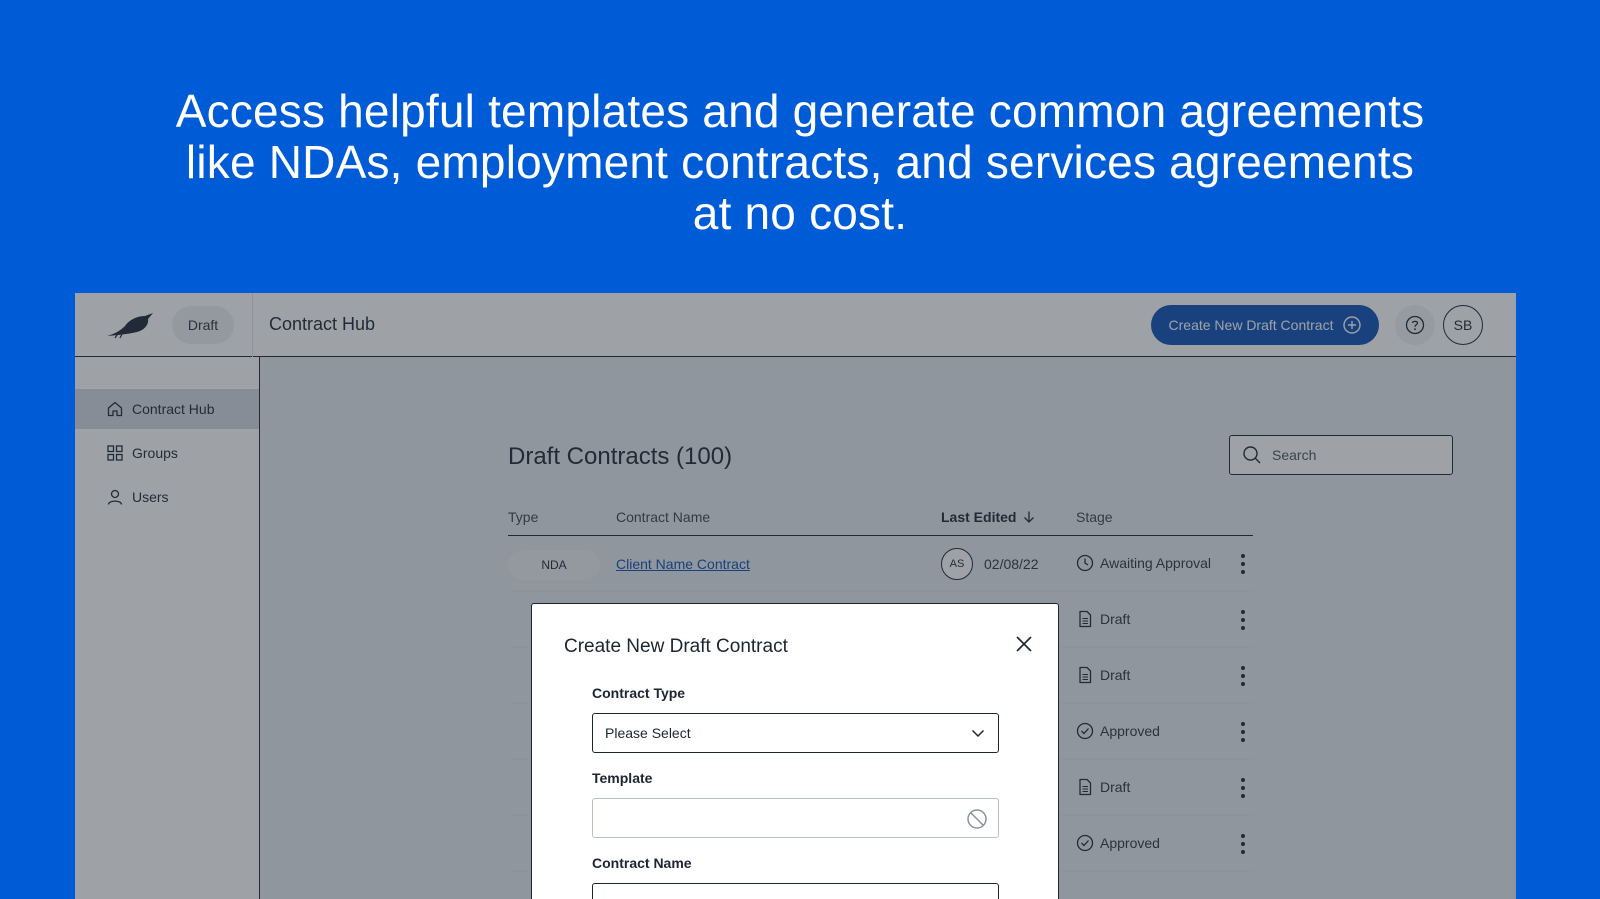 Image resolution: width=1600 pixels, height=899 pixels. I want to click on disabled-icon, so click(977, 819).